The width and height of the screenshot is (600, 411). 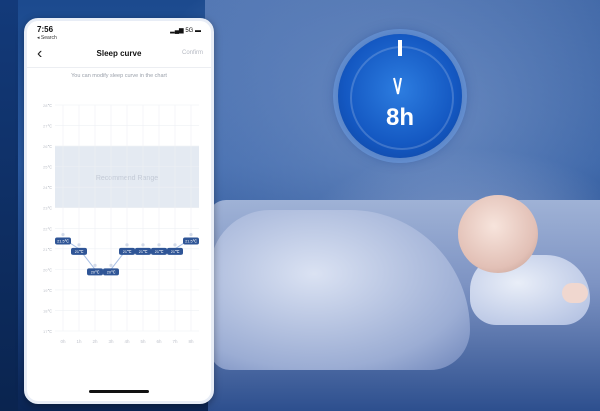 What do you see at coordinates (192, 53) in the screenshot?
I see `confirm-button: Confirm` at bounding box center [192, 53].